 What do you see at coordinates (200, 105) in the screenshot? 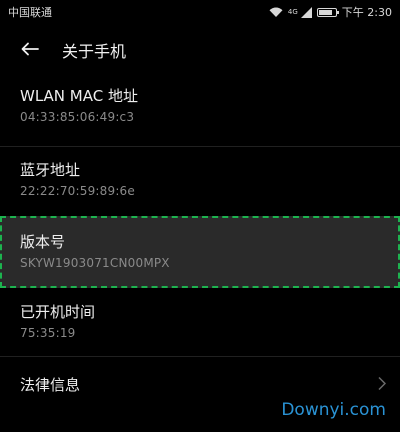
I see `list-item-wlan-mac: WLAN MAC 地址 04:33:85:06:49:c3` at bounding box center [200, 105].